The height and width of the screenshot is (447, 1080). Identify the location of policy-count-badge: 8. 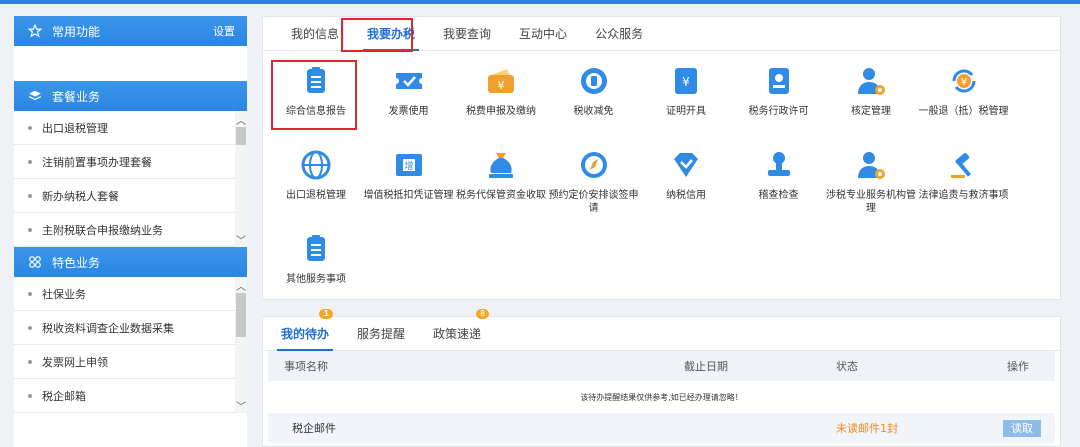
(482, 314).